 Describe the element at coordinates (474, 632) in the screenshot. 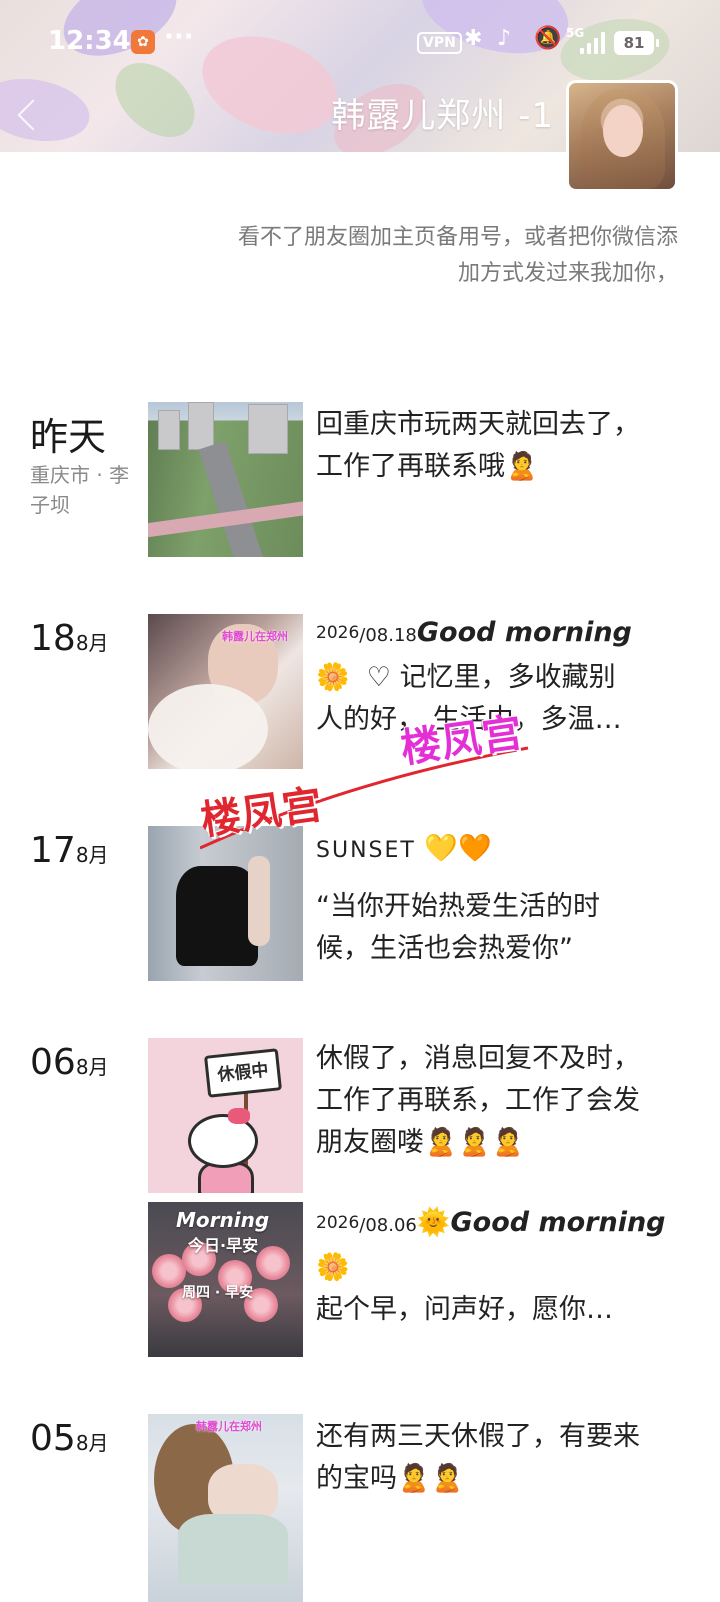

I see `post-headline: 2026/08.18Good morning` at that location.